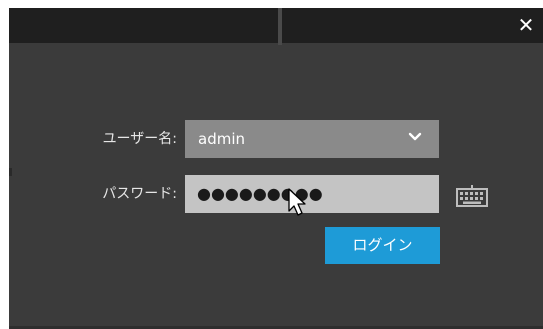  What do you see at coordinates (382, 245) in the screenshot?
I see `login-button: ログイン` at bounding box center [382, 245].